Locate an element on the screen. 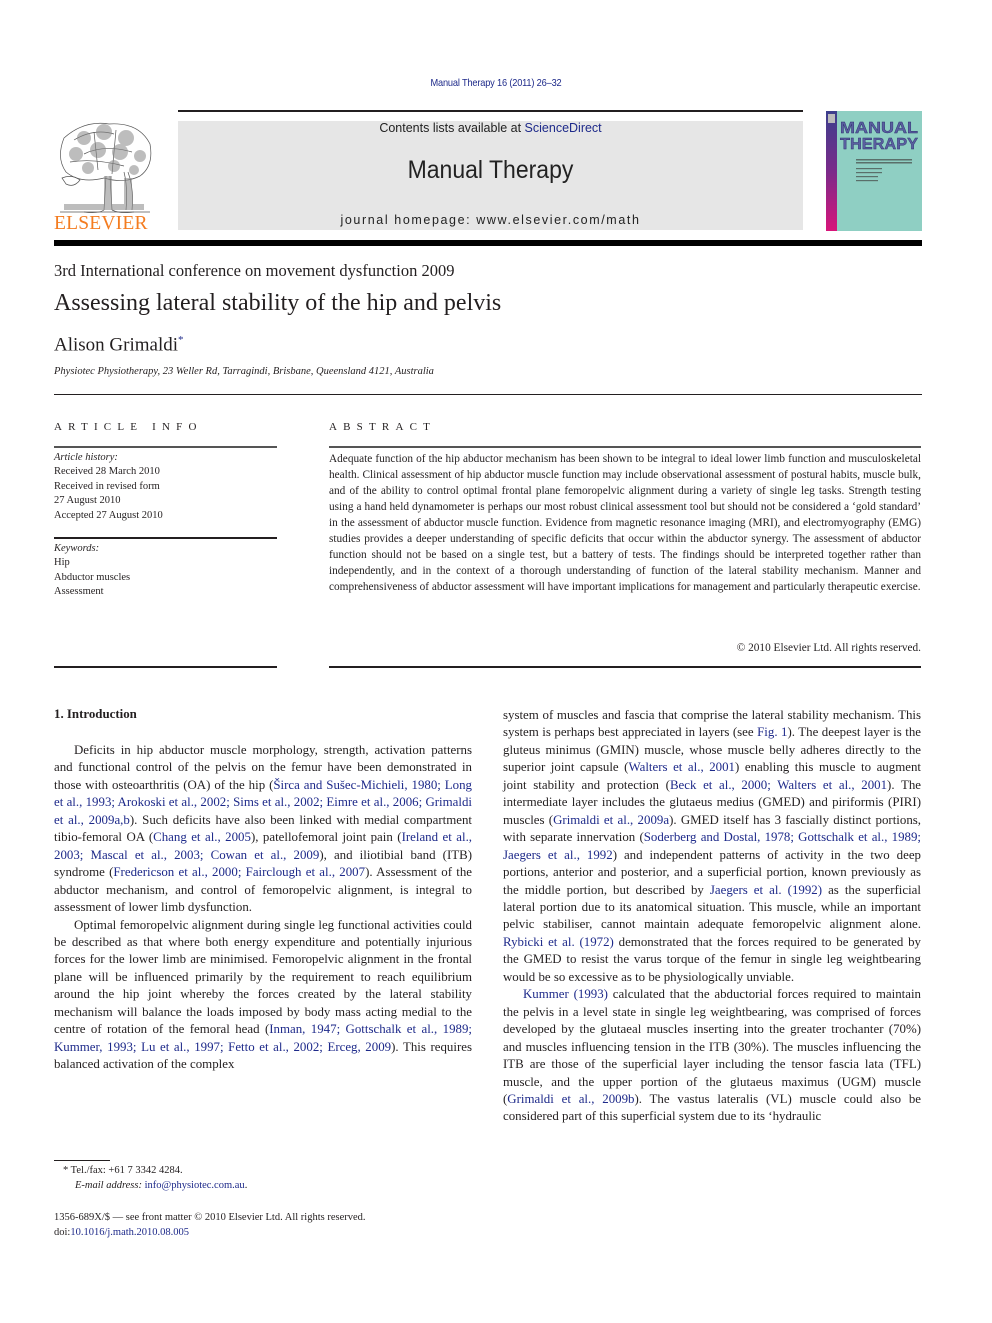  citation-link: Kummer (1993) is located at coordinates (565, 994).